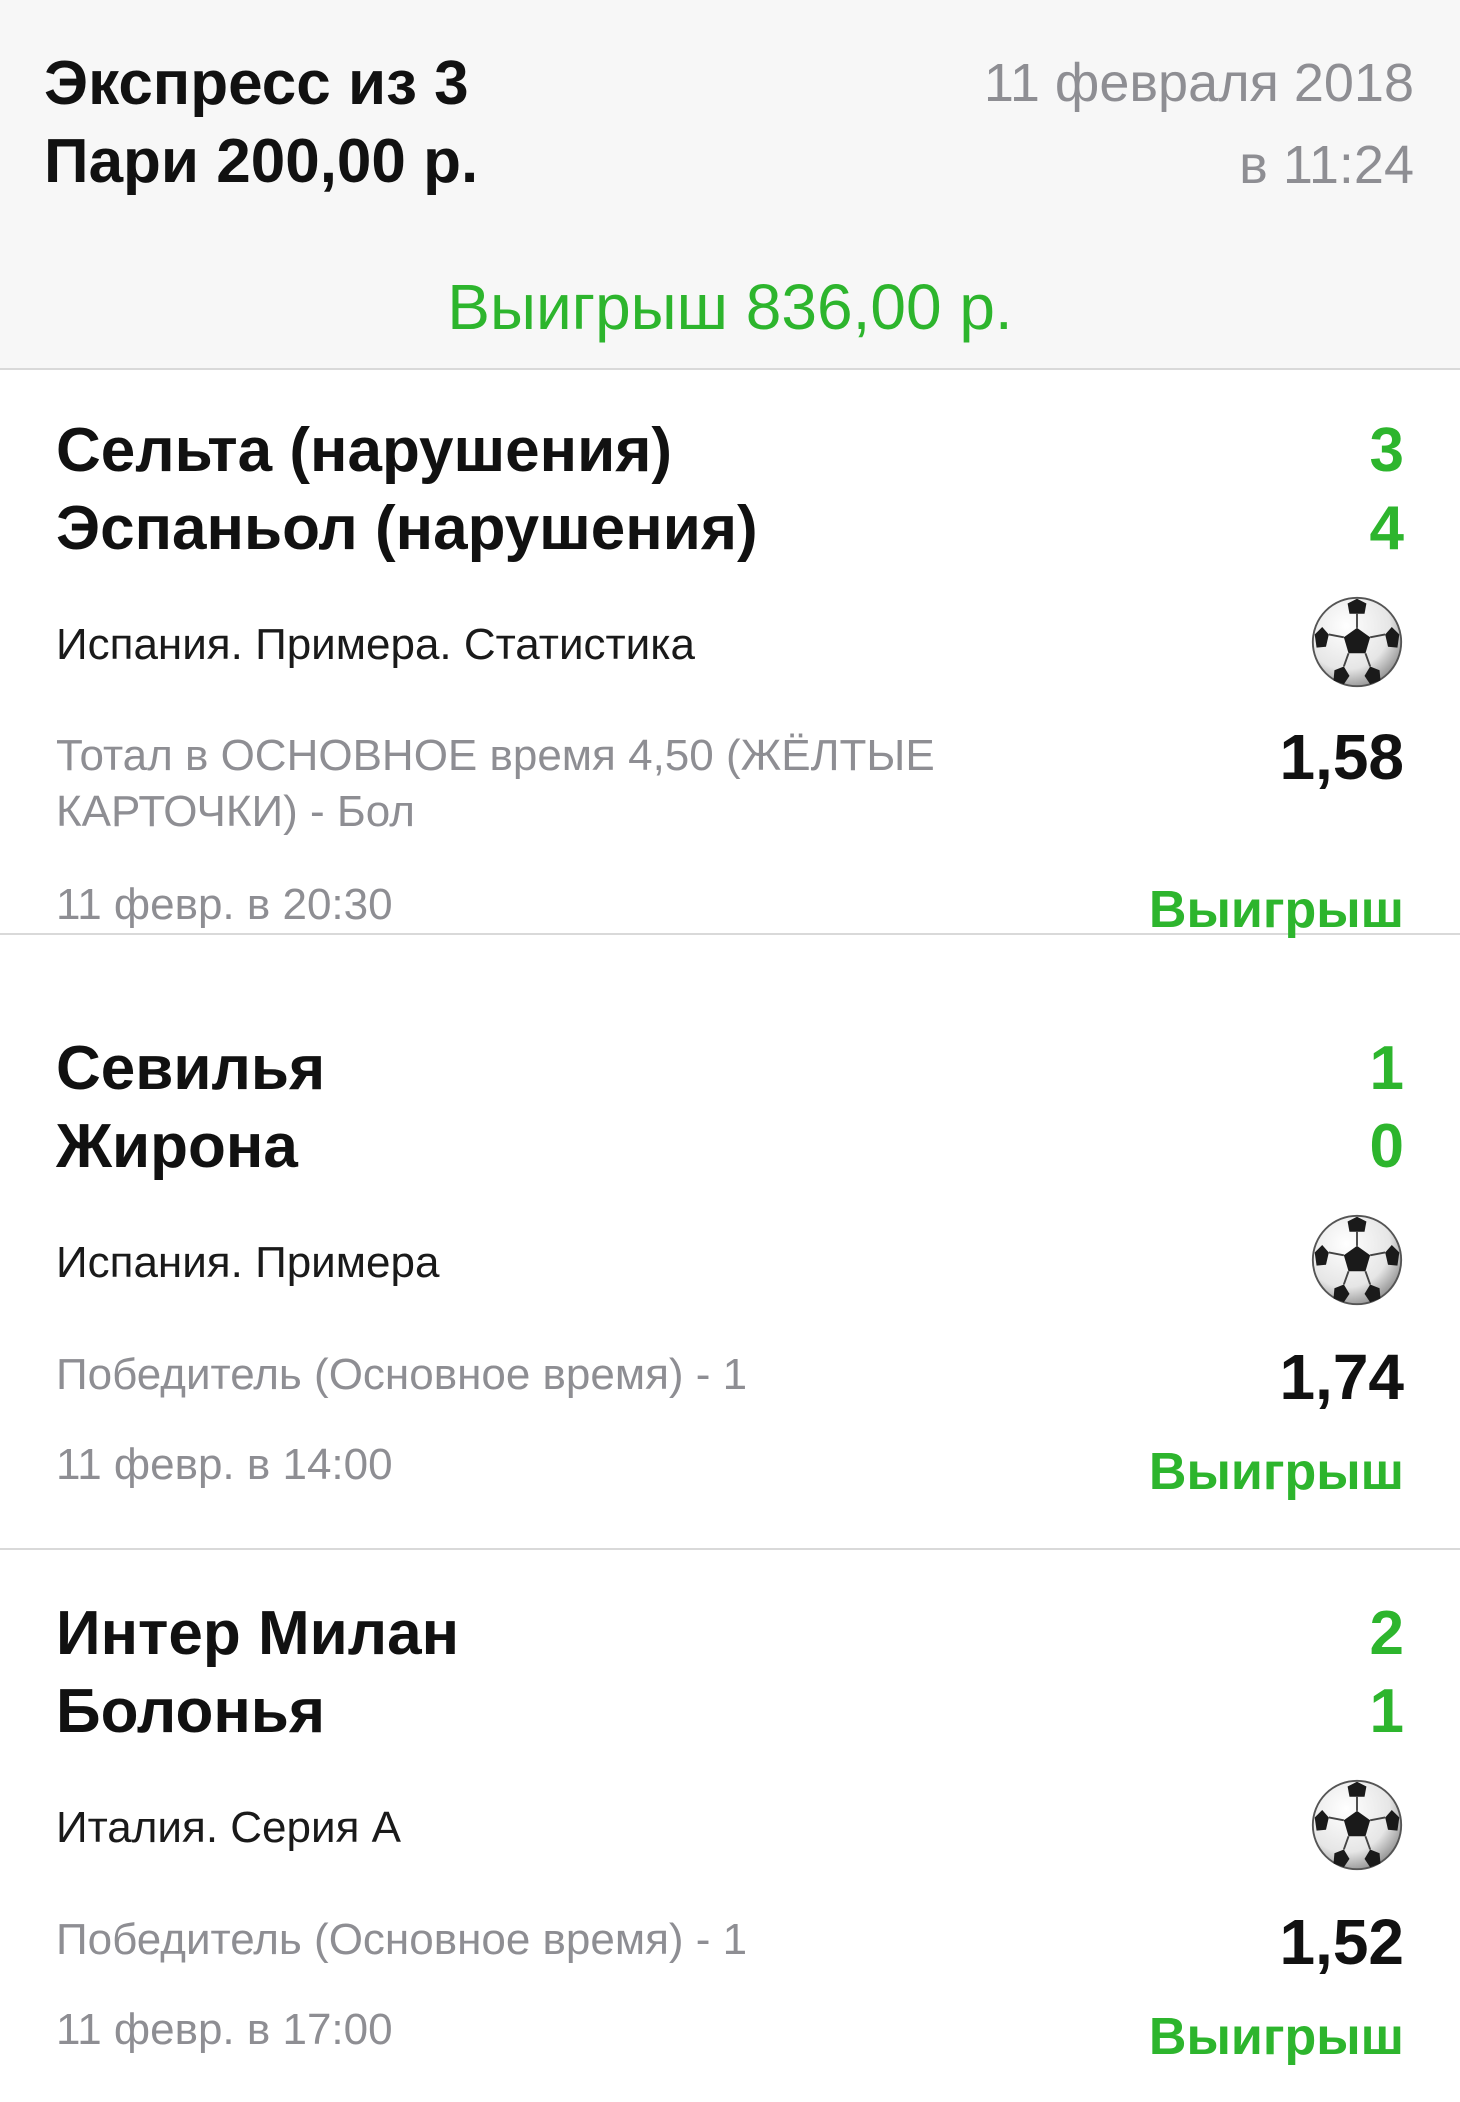 The width and height of the screenshot is (1460, 2102). What do you see at coordinates (407, 528) in the screenshot?
I see `away-team-name: Эспаньол (нарушения)` at bounding box center [407, 528].